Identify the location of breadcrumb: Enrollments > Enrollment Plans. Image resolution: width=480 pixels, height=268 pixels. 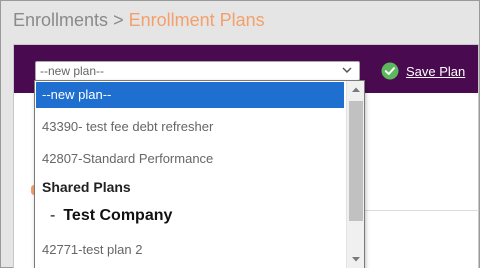
(139, 20).